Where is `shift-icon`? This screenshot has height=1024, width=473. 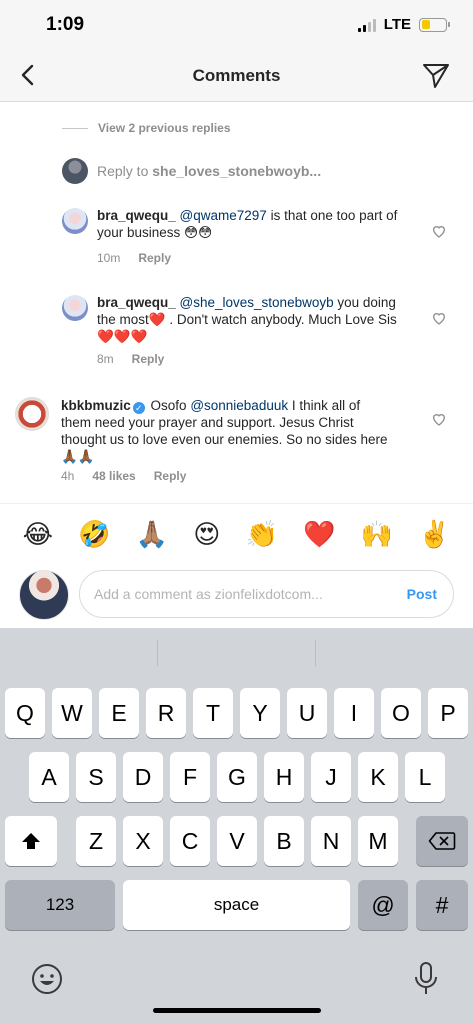 shift-icon is located at coordinates (31, 841).